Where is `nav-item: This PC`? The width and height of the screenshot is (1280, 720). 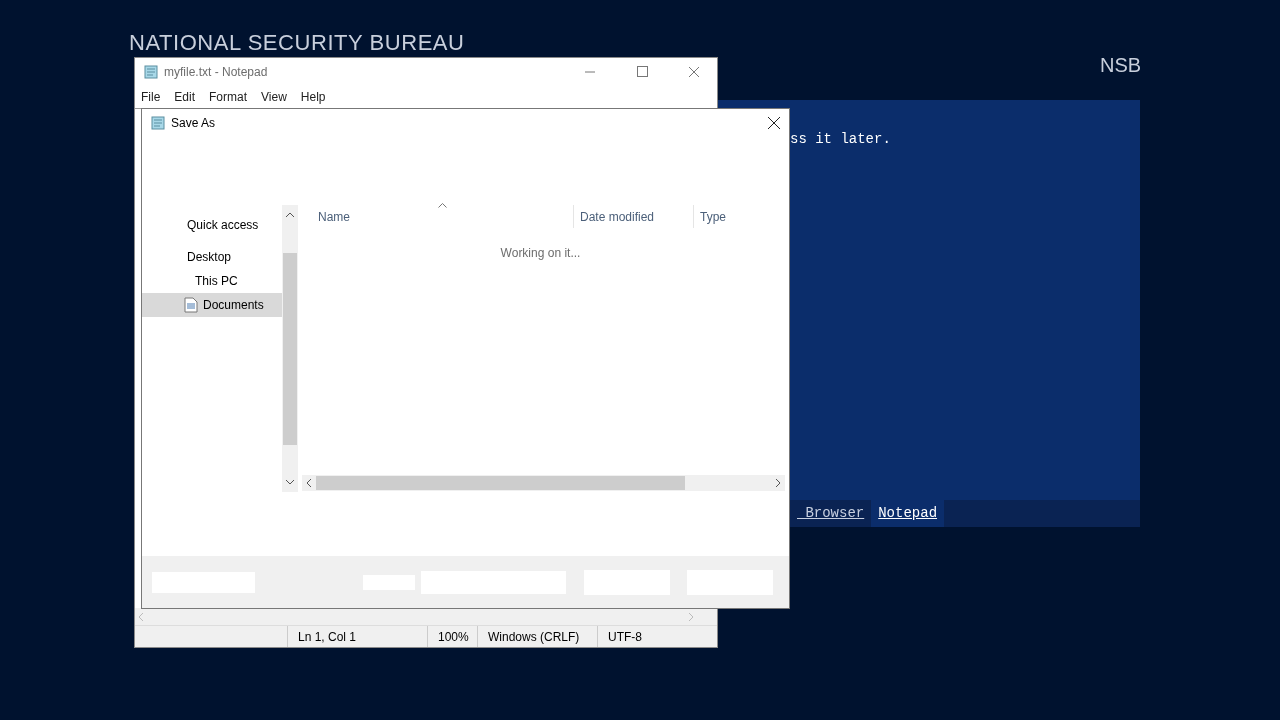
nav-item: This PC is located at coordinates (212, 281).